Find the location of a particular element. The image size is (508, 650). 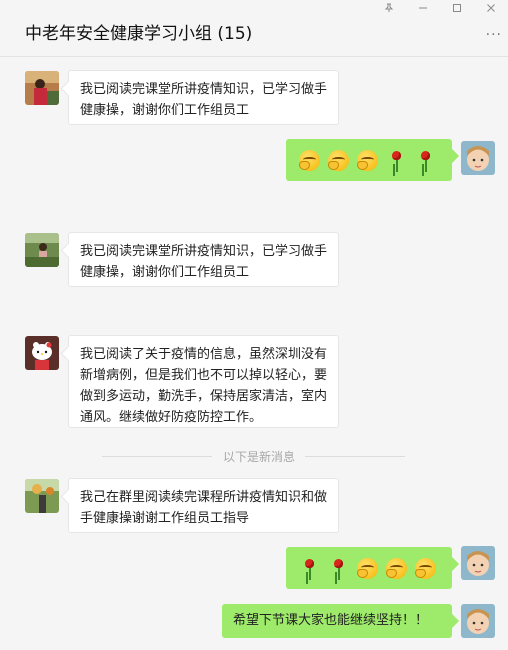

window-controls is located at coordinates (440, 8).